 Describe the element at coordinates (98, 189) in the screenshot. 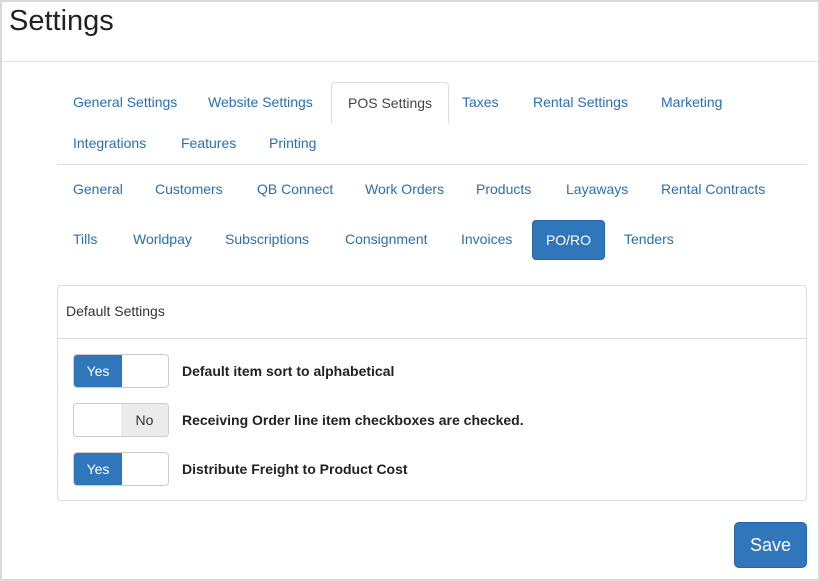

I see `subtab-general: General` at that location.